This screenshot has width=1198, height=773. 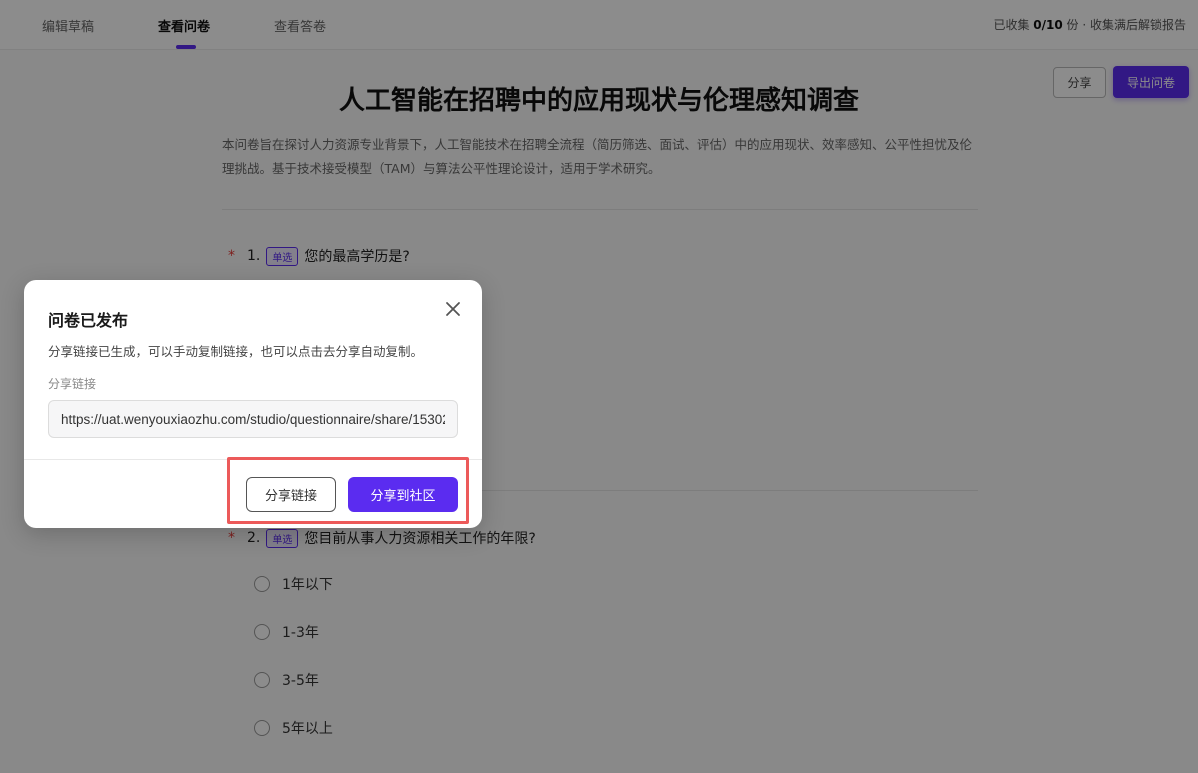 What do you see at coordinates (88, 320) in the screenshot?
I see `dialog-title: 问卷已发布` at bounding box center [88, 320].